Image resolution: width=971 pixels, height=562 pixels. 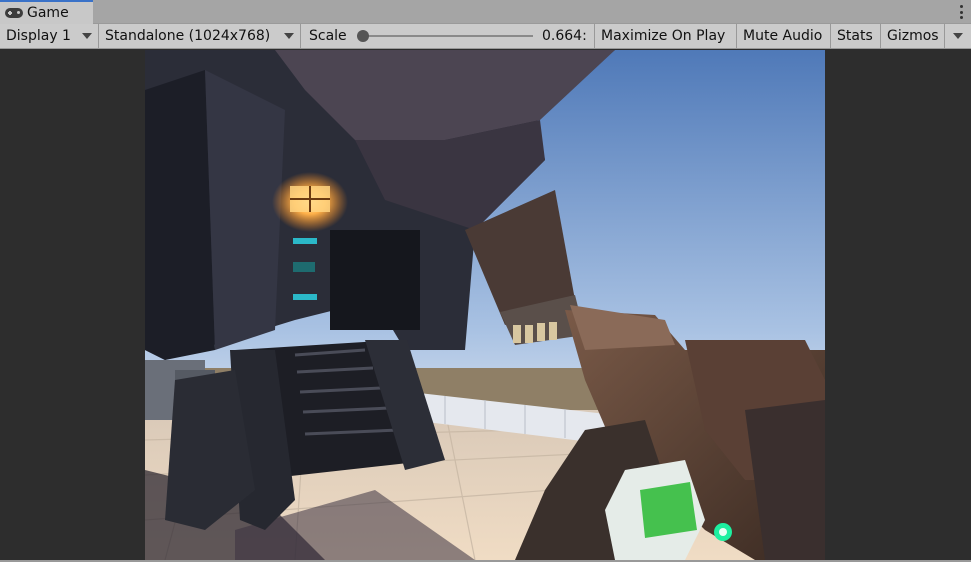 I want to click on mute-audio-label: Mute Audio, so click(x=783, y=36).